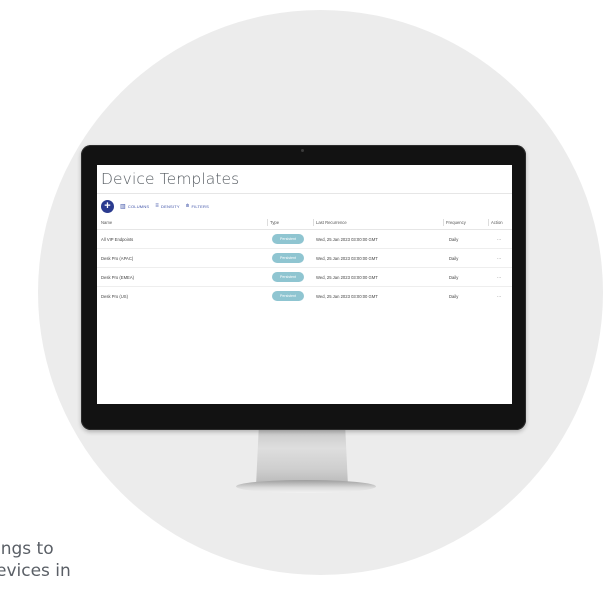  What do you see at coordinates (497, 222) in the screenshot?
I see `column-header-action: Action` at bounding box center [497, 222].